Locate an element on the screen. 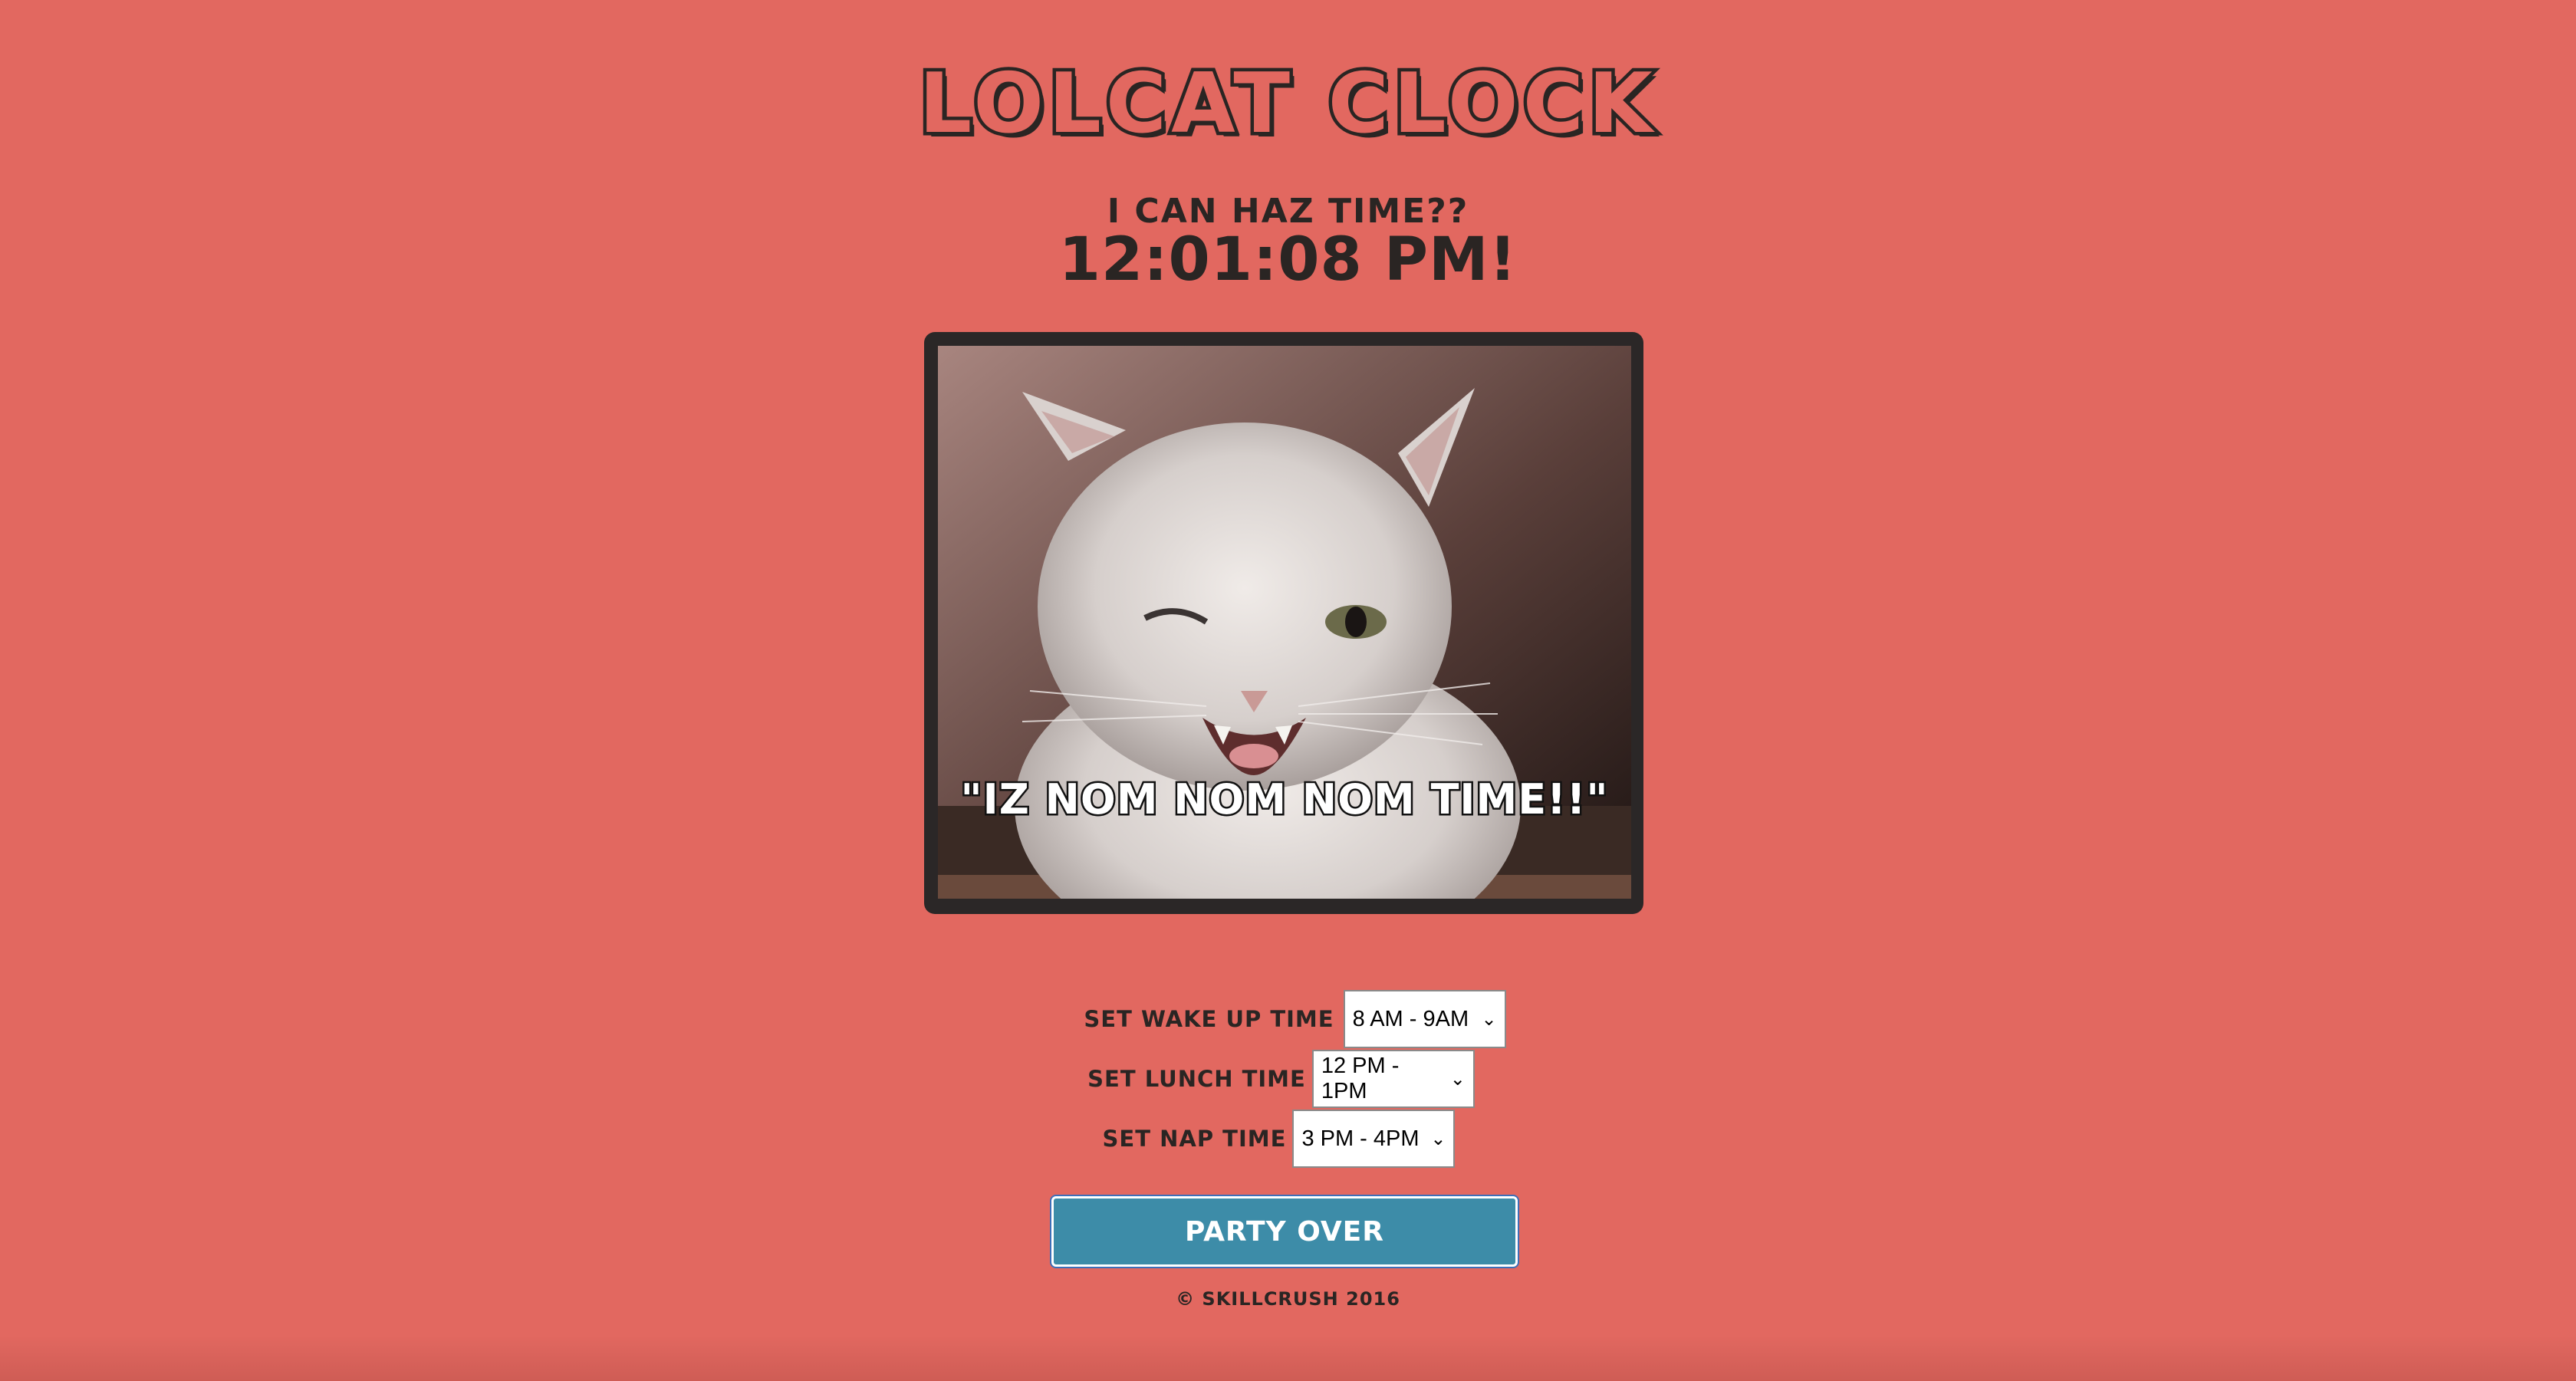  lunch-time-label: SET LUNCH TIME is located at coordinates (1196, 1079).